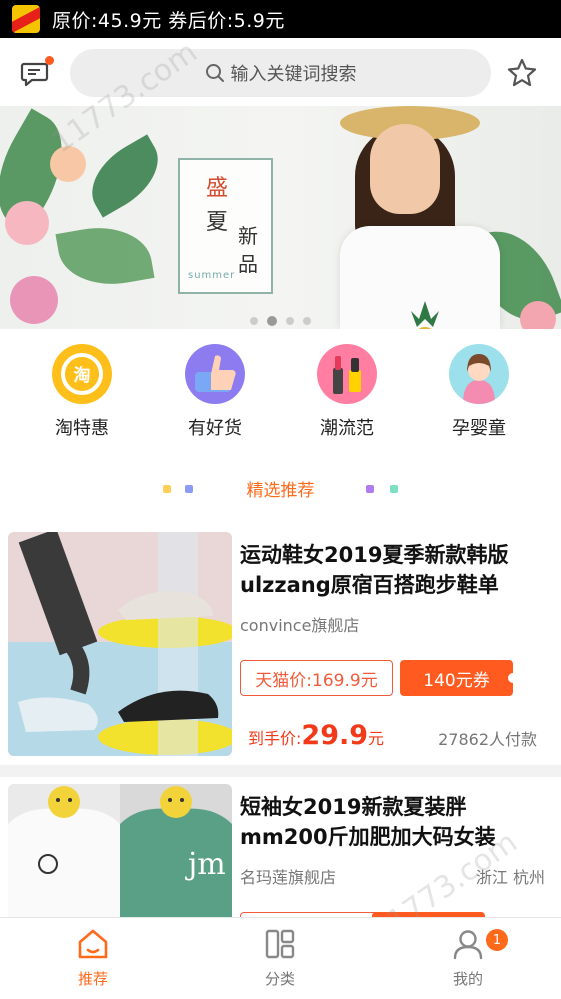 The height and width of the screenshot is (999, 561). What do you see at coordinates (497, 940) in the screenshot?
I see `notification-badge: 1` at bounding box center [497, 940].